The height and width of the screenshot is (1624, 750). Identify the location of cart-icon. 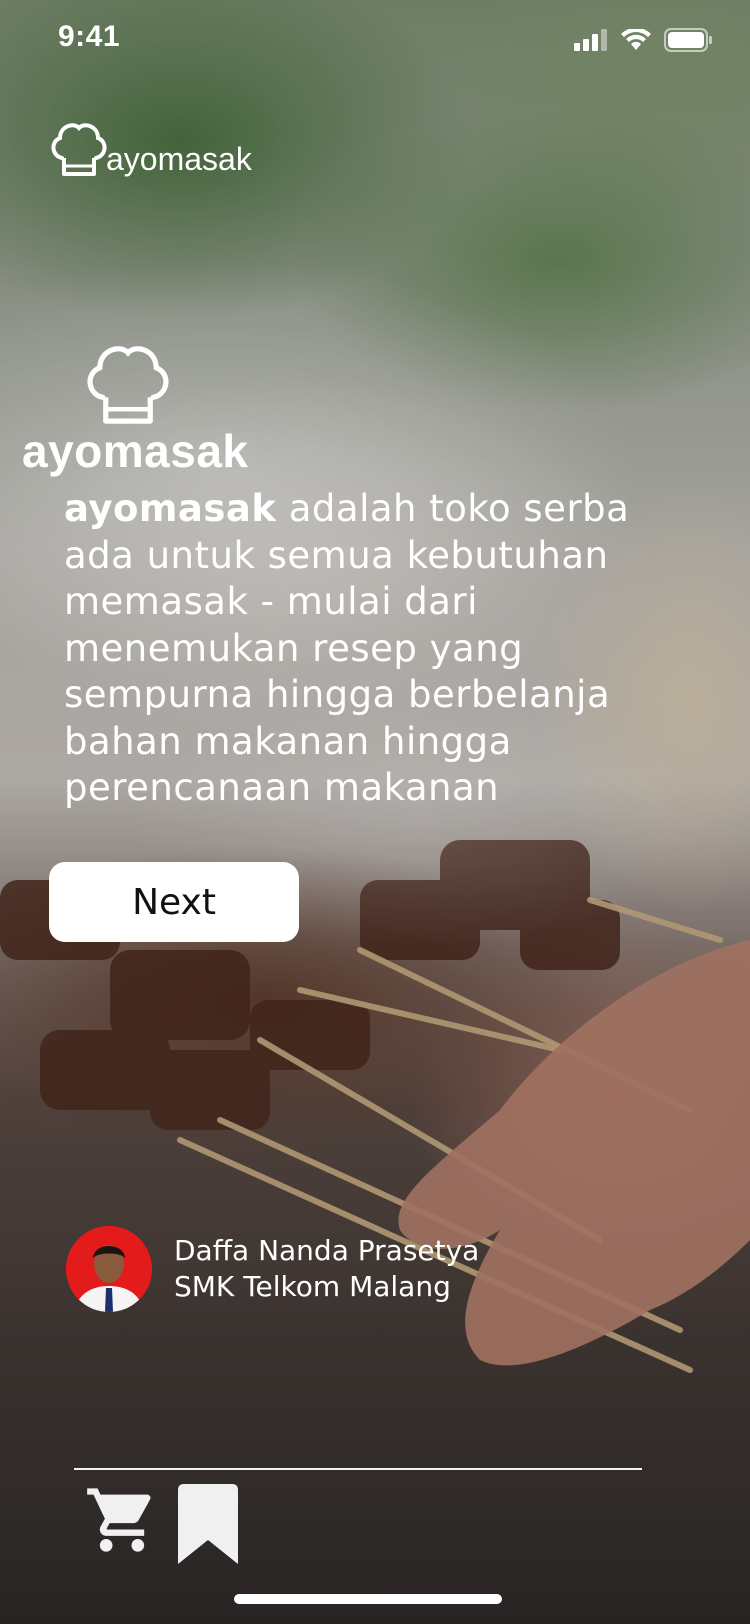
(122, 1520).